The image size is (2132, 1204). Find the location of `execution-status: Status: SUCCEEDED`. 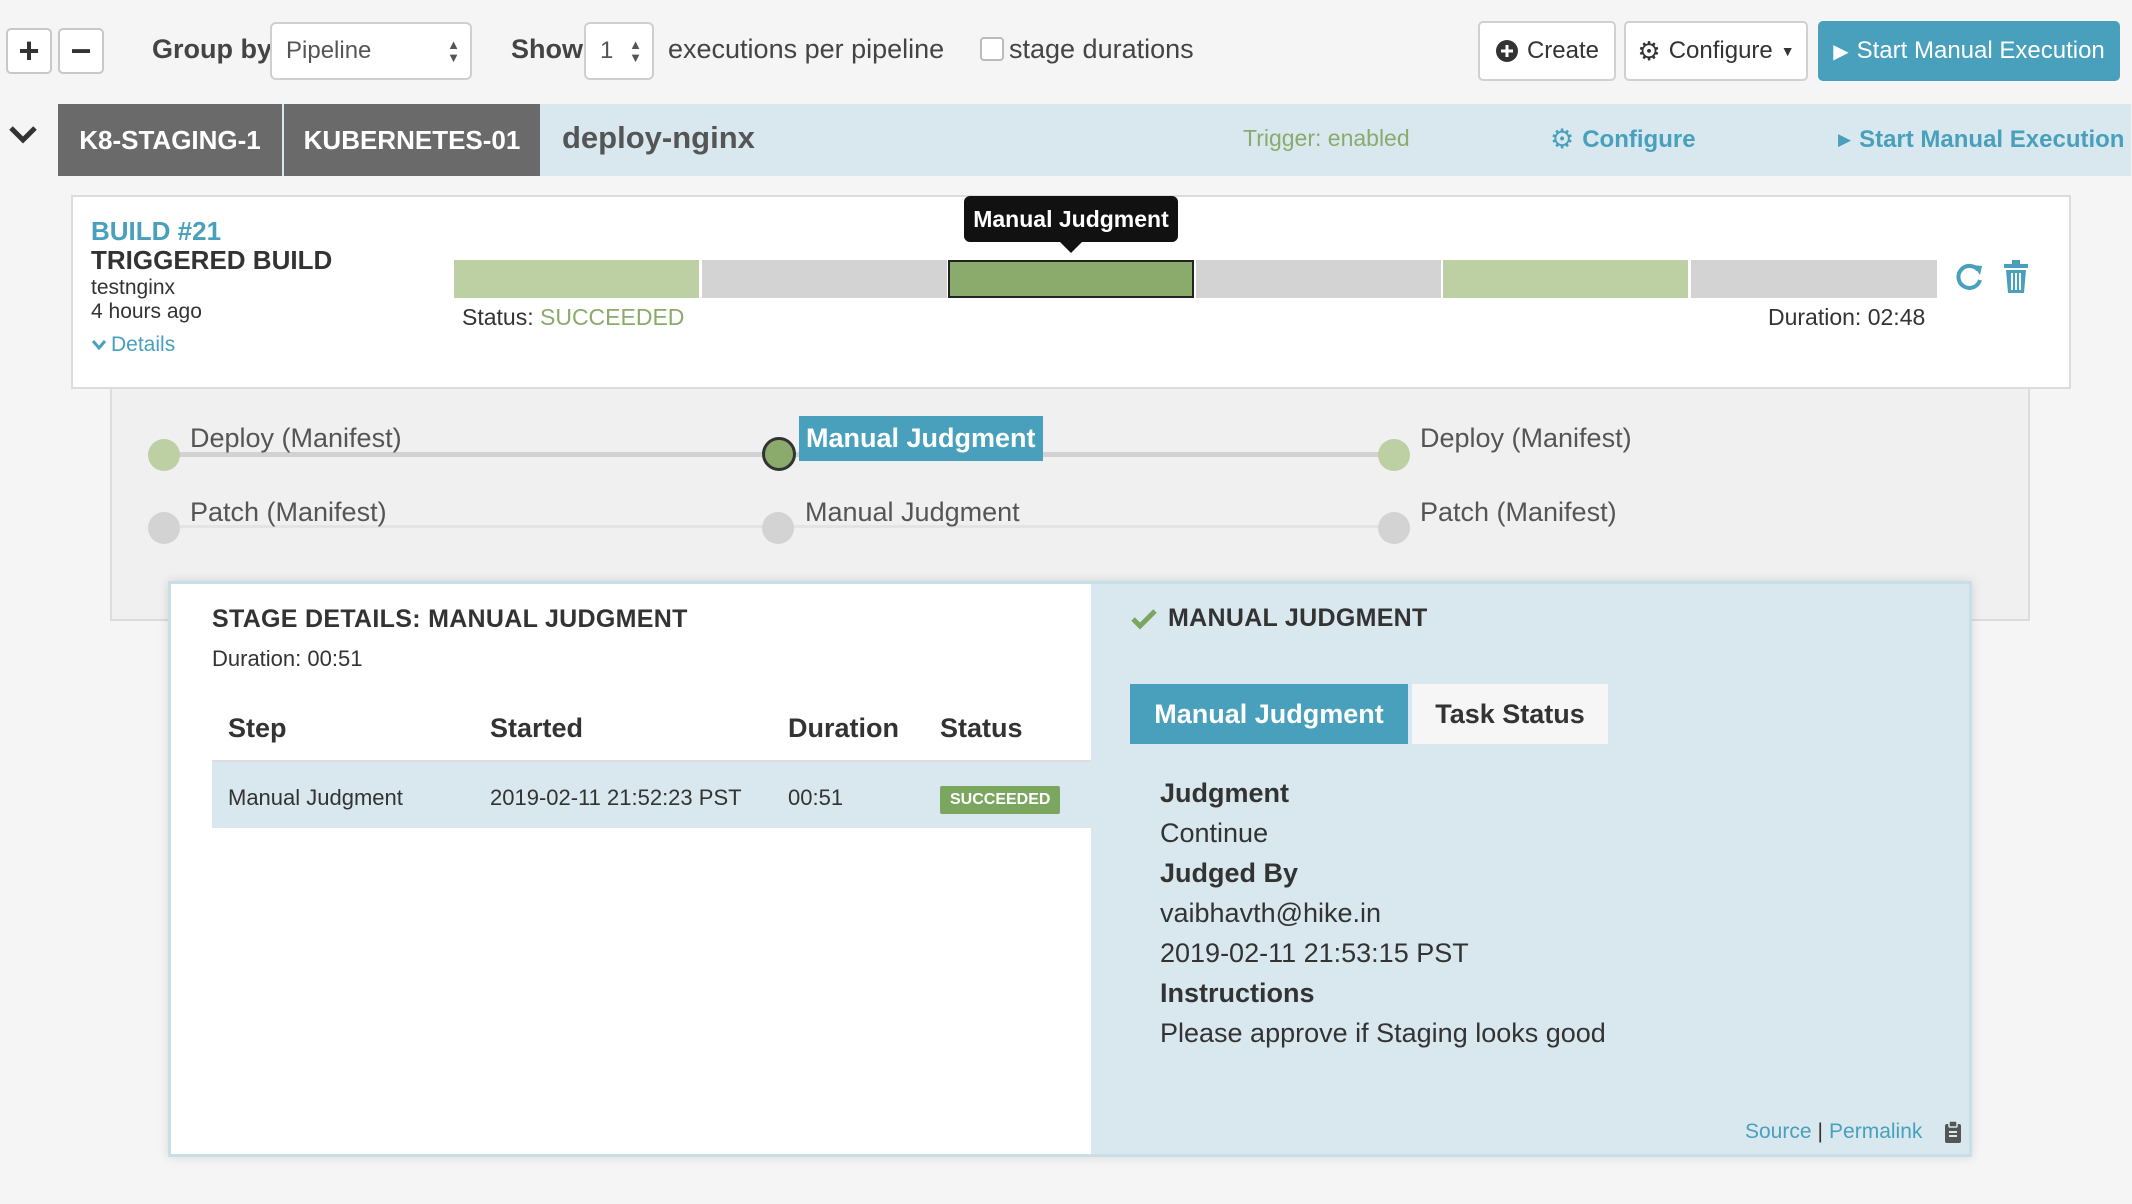

execution-status: Status: SUCCEEDED is located at coordinates (573, 317).